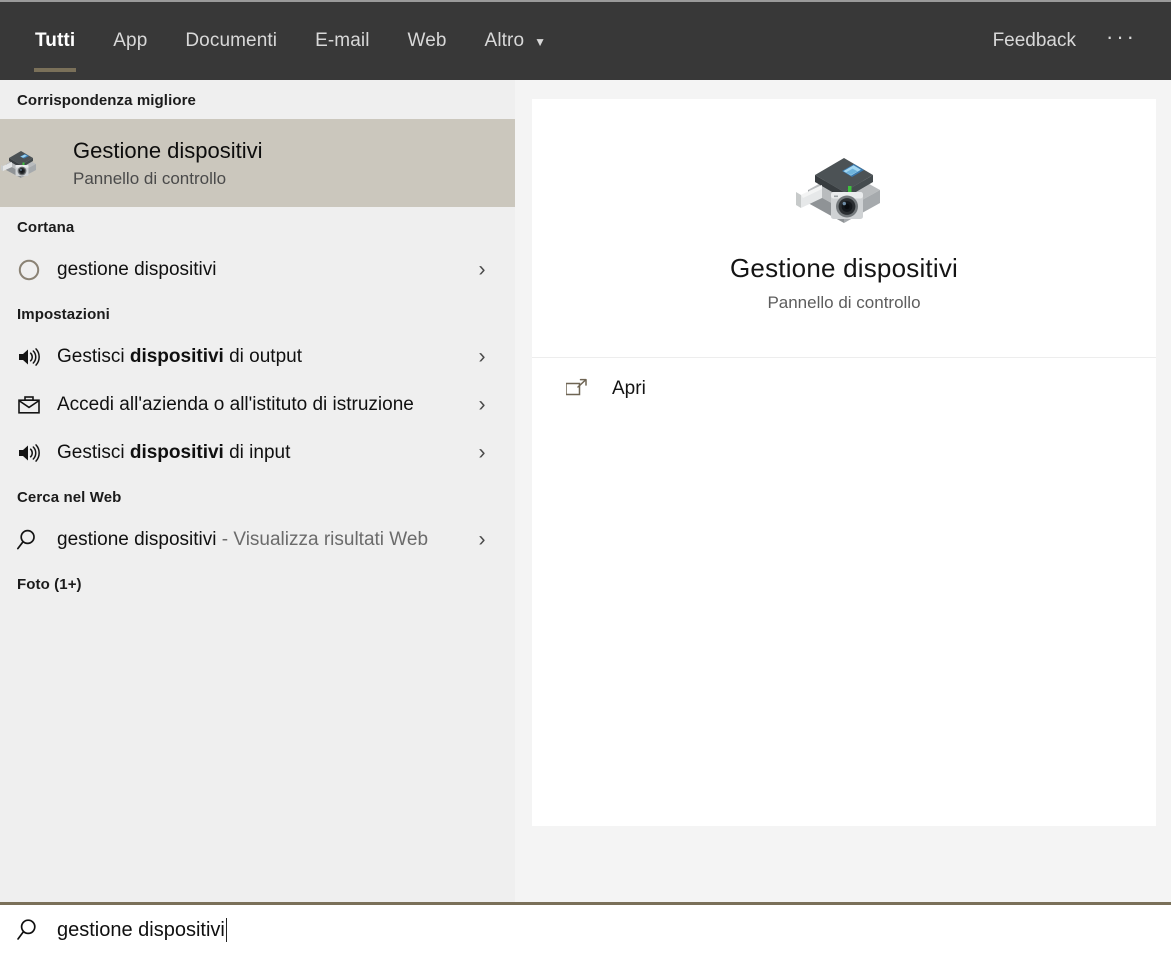 The height and width of the screenshot is (955, 1171). What do you see at coordinates (504, 40) in the screenshot?
I see `tab-altro-label: Altro` at bounding box center [504, 40].